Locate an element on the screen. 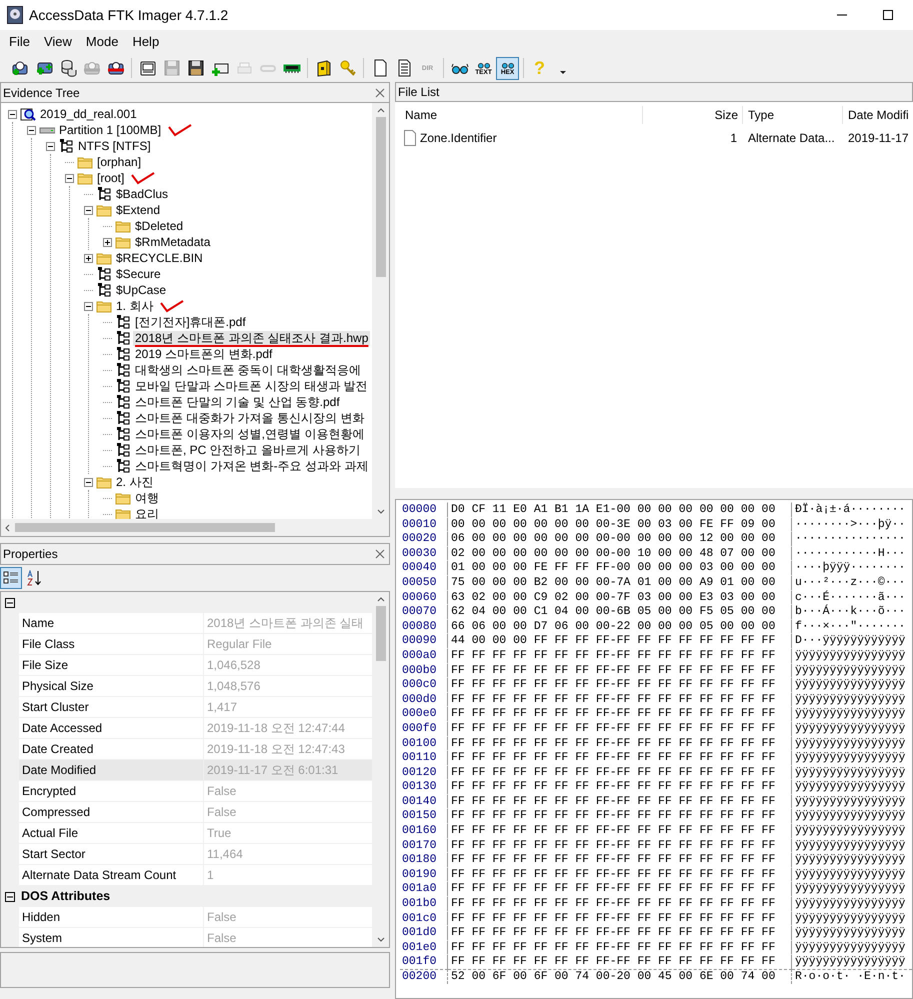 This screenshot has width=913, height=999. property-row: Date Modified 2019-11-17 오전 6:01:31 is located at coordinates (195, 770).